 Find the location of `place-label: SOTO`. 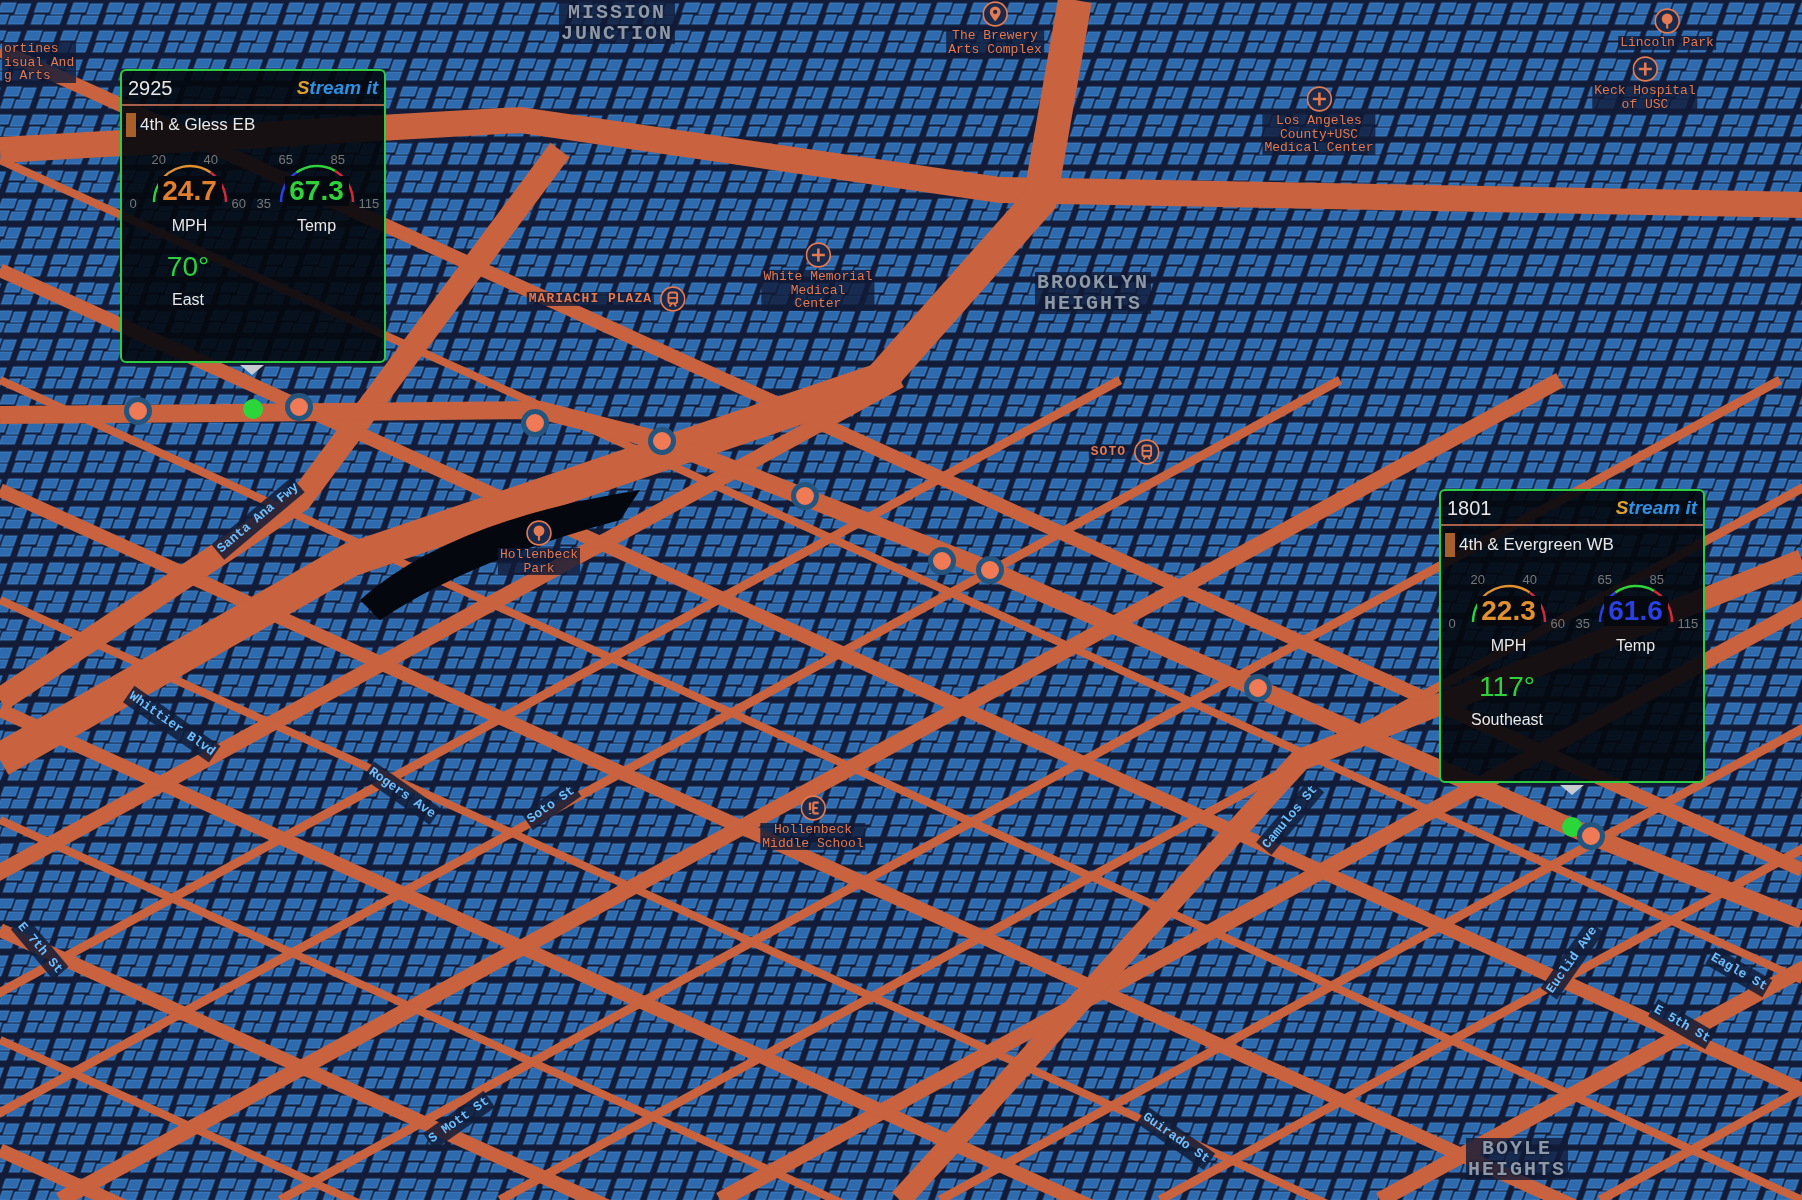

place-label: SOTO is located at coordinates (1108, 452).